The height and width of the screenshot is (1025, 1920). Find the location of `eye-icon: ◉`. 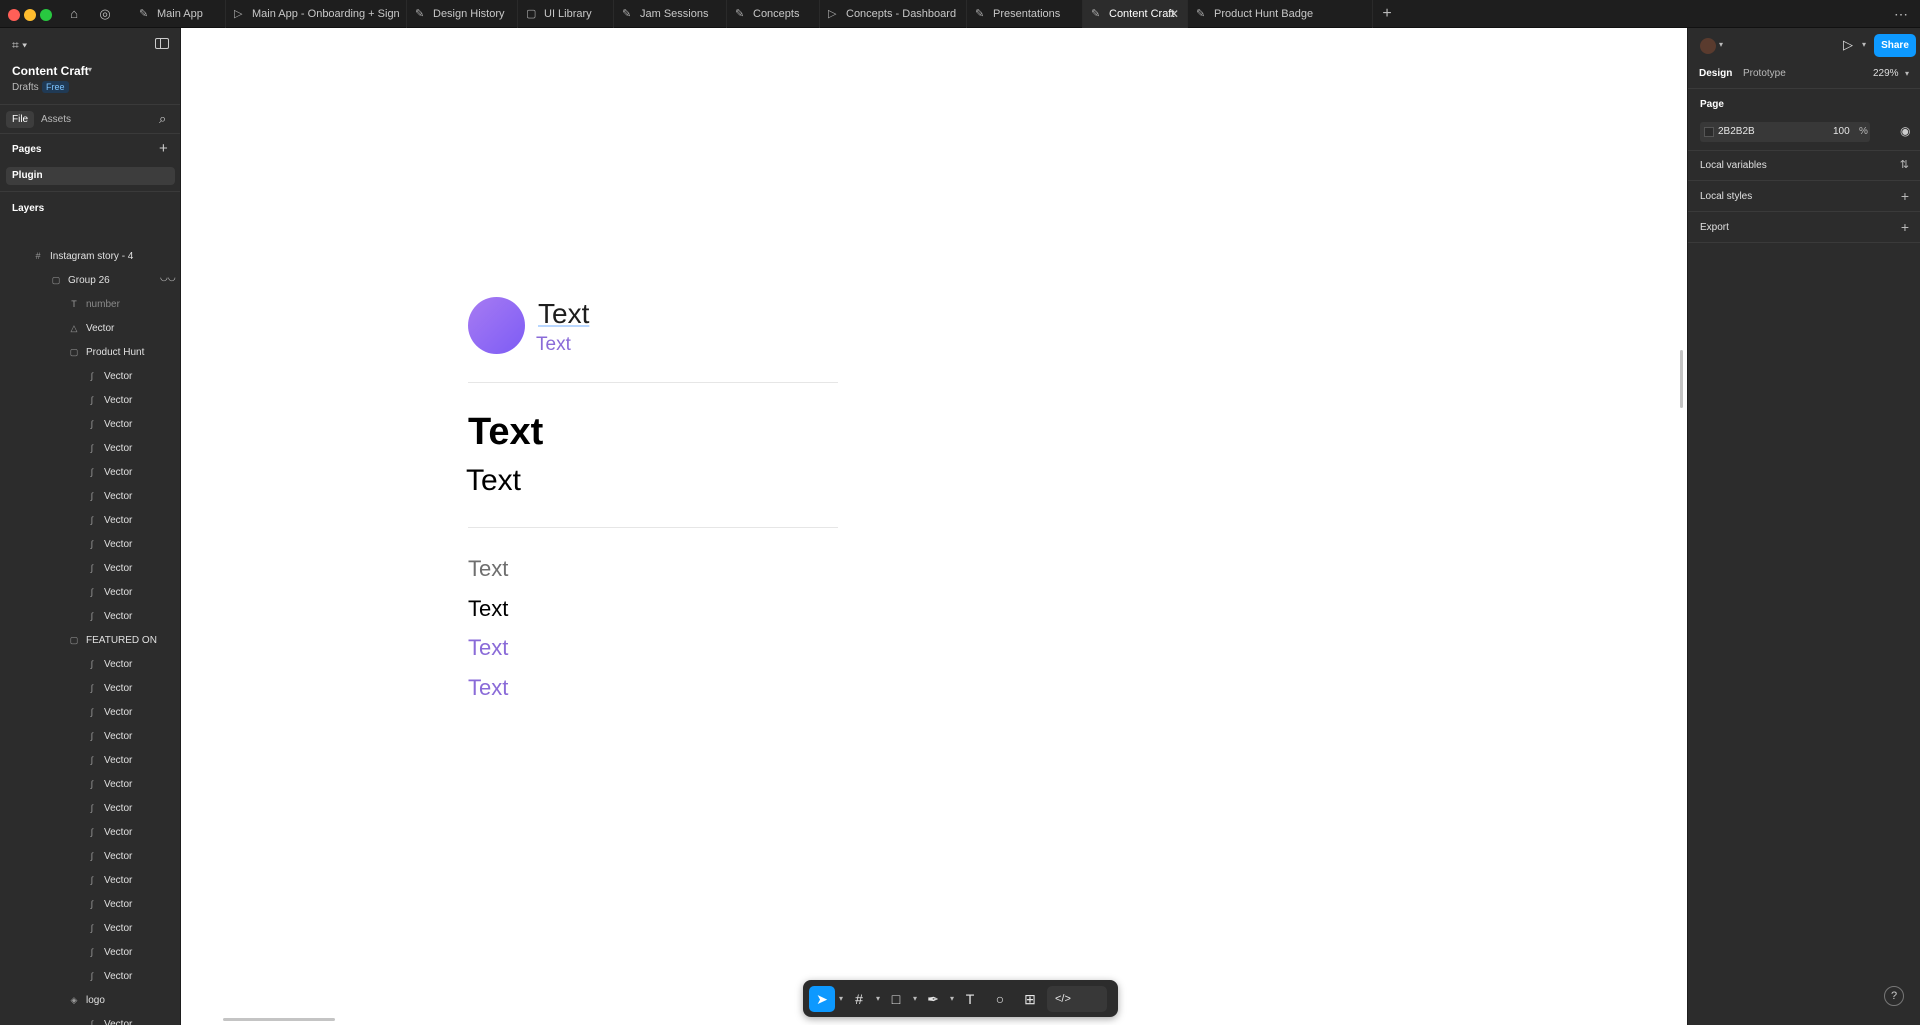

eye-icon: ◉ is located at coordinates (1905, 131).